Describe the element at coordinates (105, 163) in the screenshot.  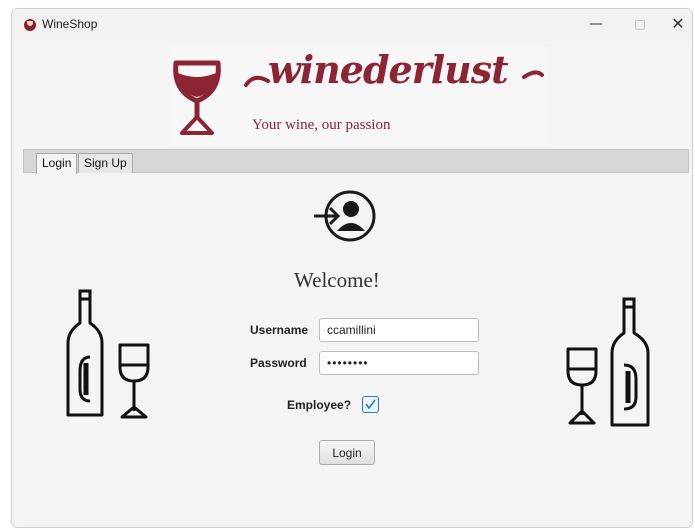
I see `tab-signup: Sign Up` at that location.